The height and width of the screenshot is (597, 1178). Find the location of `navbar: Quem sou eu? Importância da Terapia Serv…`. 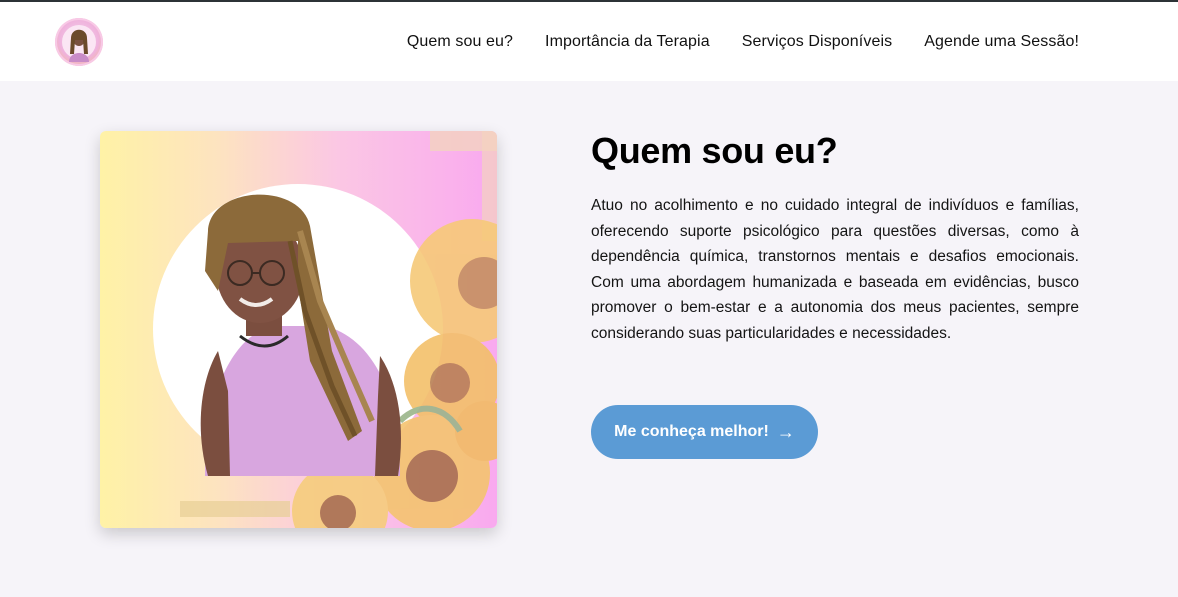

navbar: Quem sou eu? Importância da Terapia Serv… is located at coordinates (589, 41).